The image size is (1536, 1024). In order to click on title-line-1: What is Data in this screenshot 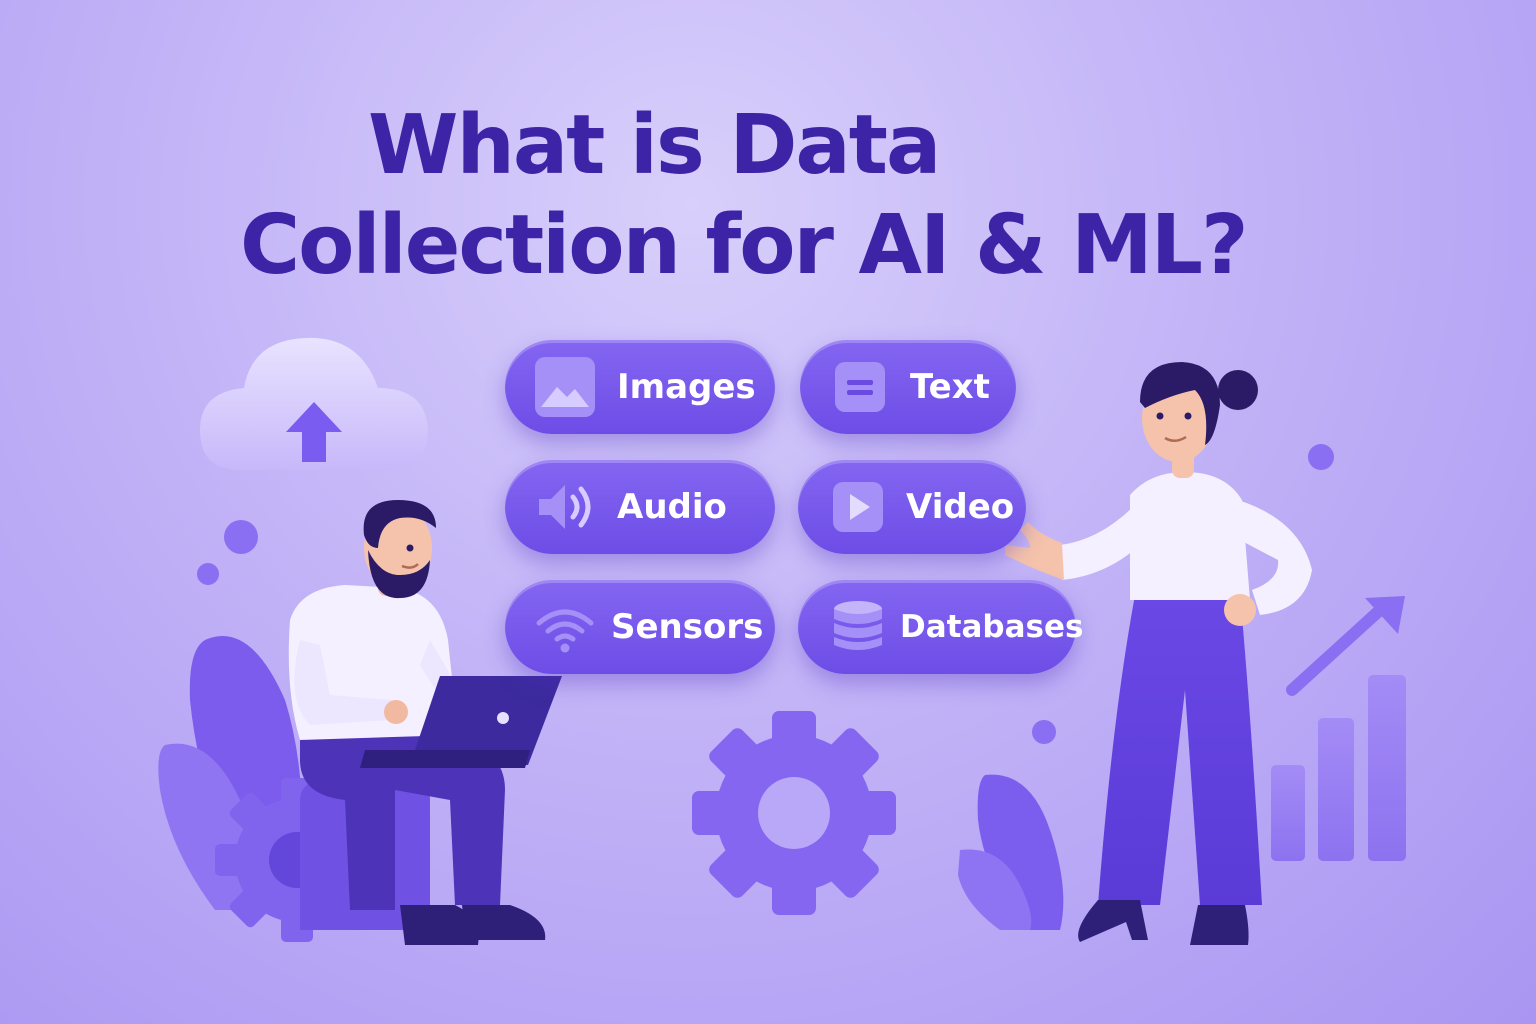, I will do `click(654, 145)`.